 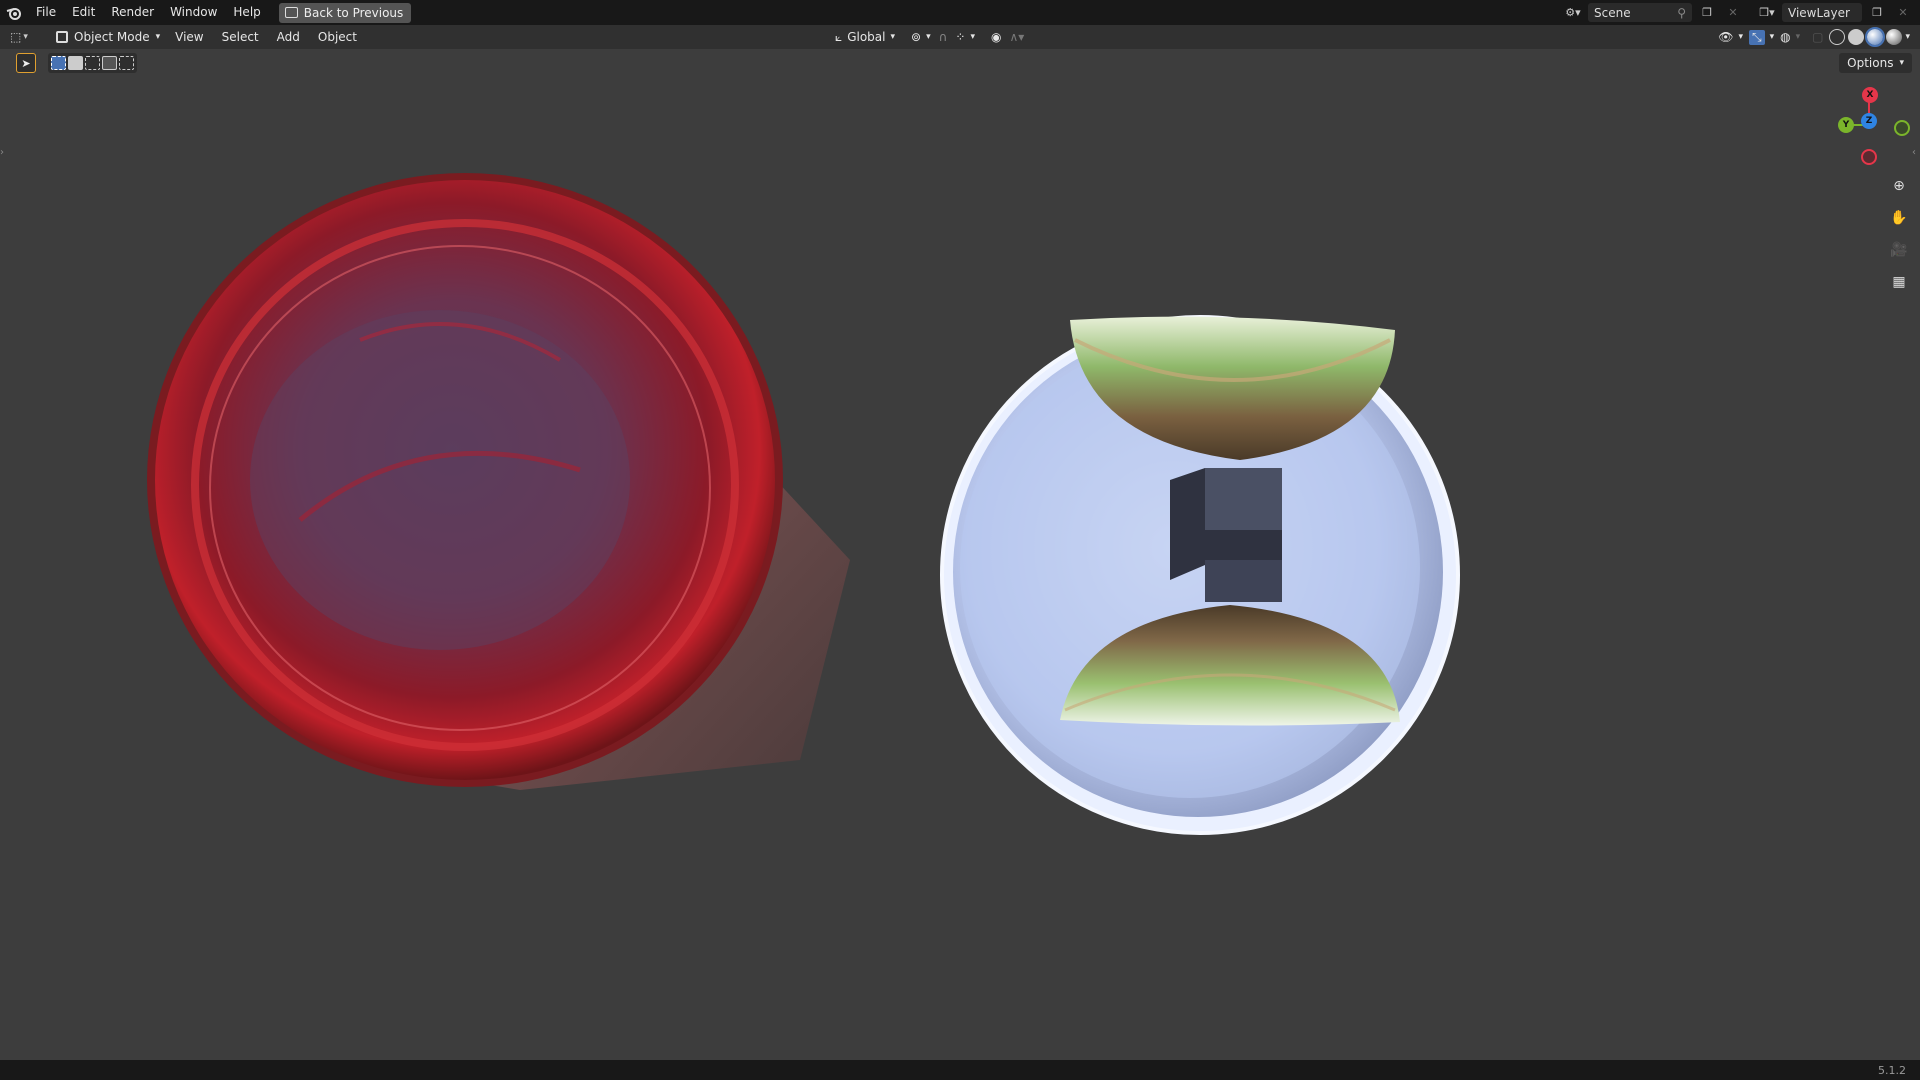 What do you see at coordinates (16, 37) in the screenshot?
I see `3d-viewport-icon: ⬚` at bounding box center [16, 37].